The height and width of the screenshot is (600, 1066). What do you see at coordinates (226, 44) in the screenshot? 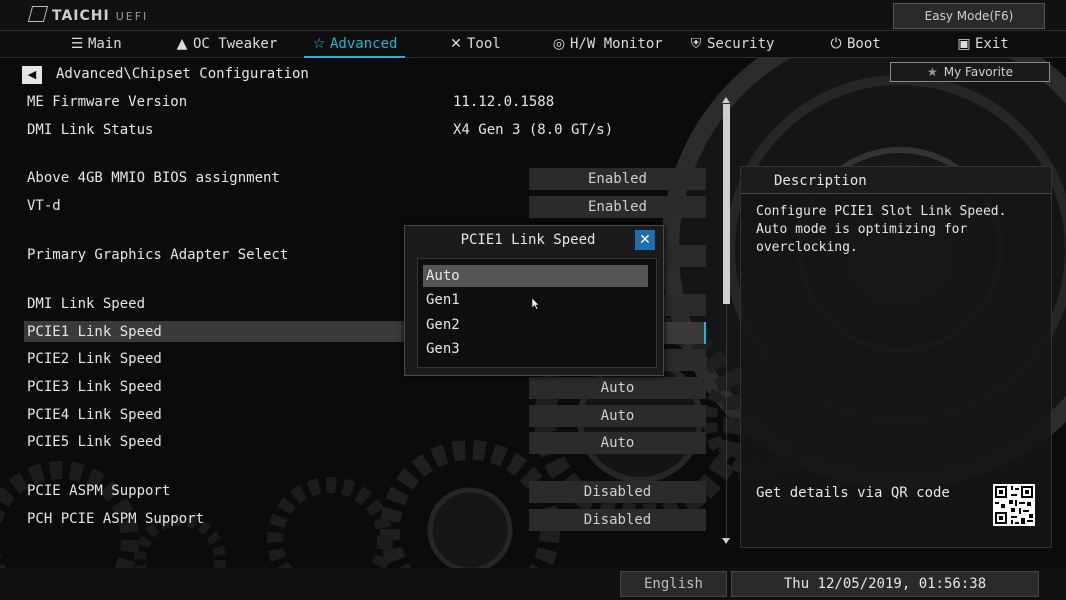
I see `tab-oc-tweaker: ▲ OC Tweaker` at bounding box center [226, 44].